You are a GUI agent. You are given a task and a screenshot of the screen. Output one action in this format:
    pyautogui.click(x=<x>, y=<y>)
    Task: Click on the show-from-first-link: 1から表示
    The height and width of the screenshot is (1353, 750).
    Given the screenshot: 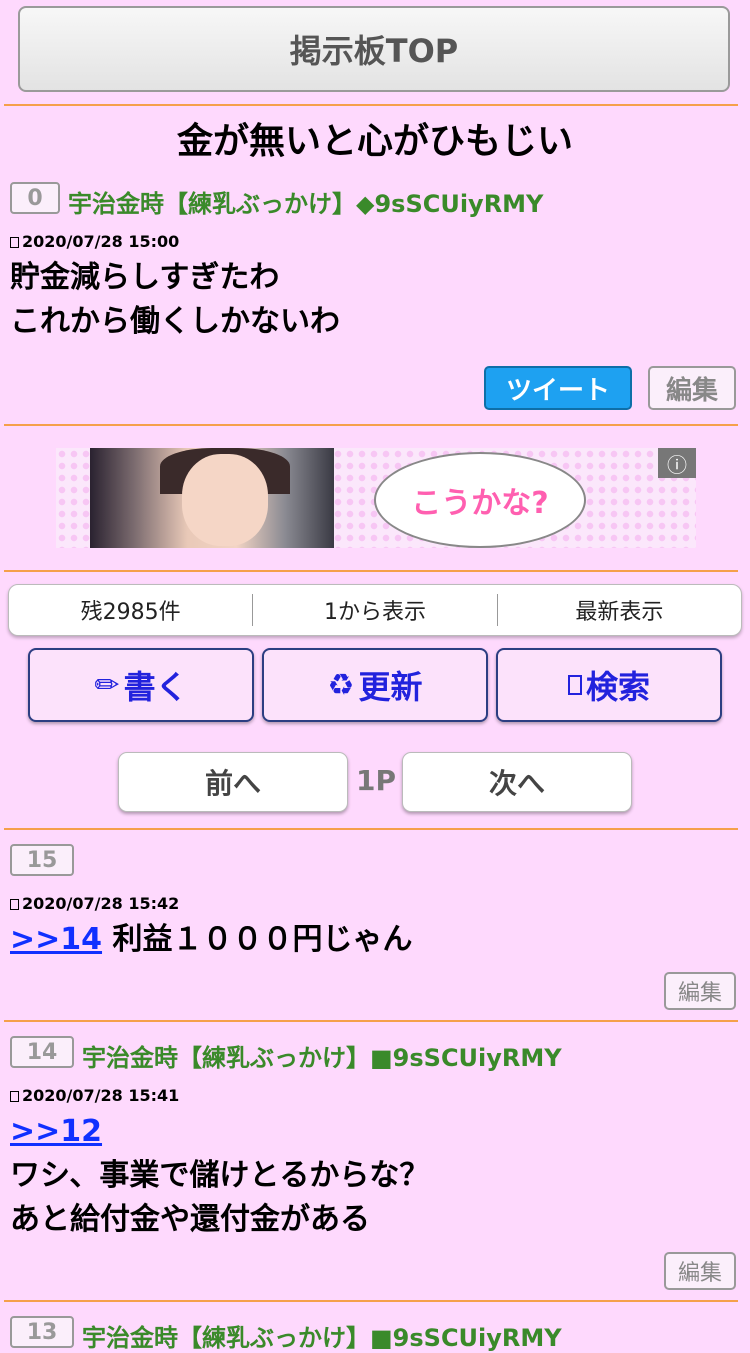 What is the action you would take?
    pyautogui.click(x=374, y=610)
    